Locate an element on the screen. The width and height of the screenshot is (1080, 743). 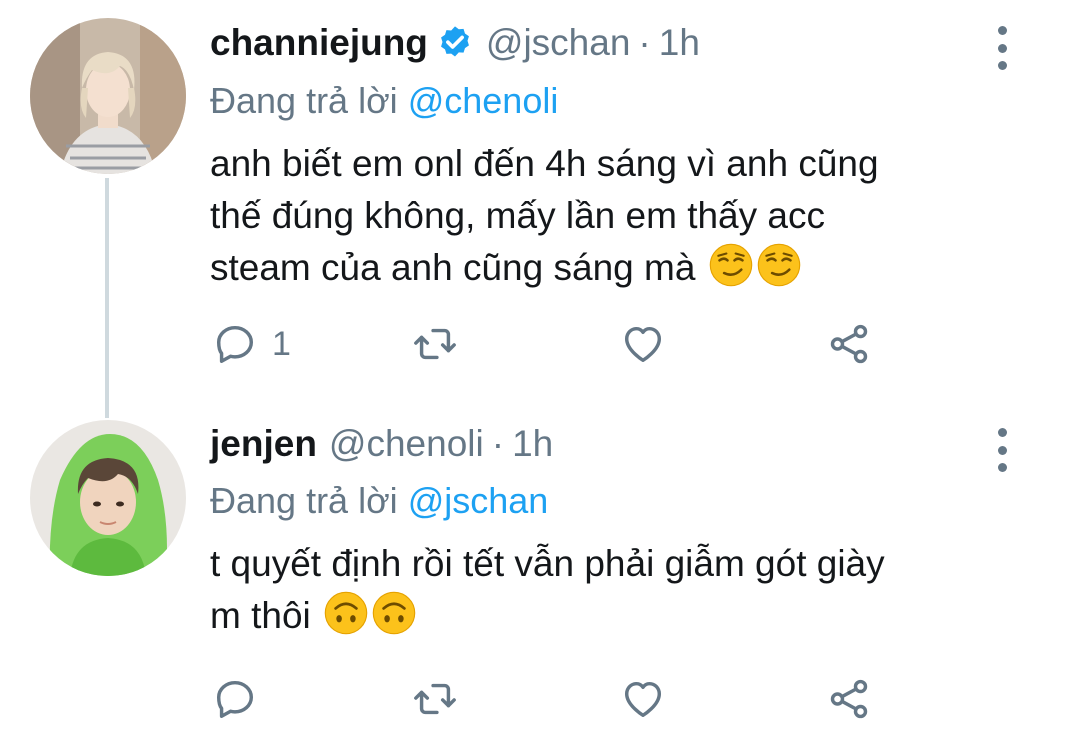
tweet-text-line: thế đúng không, mấy lần em thấy acc is located at coordinates (517, 215).